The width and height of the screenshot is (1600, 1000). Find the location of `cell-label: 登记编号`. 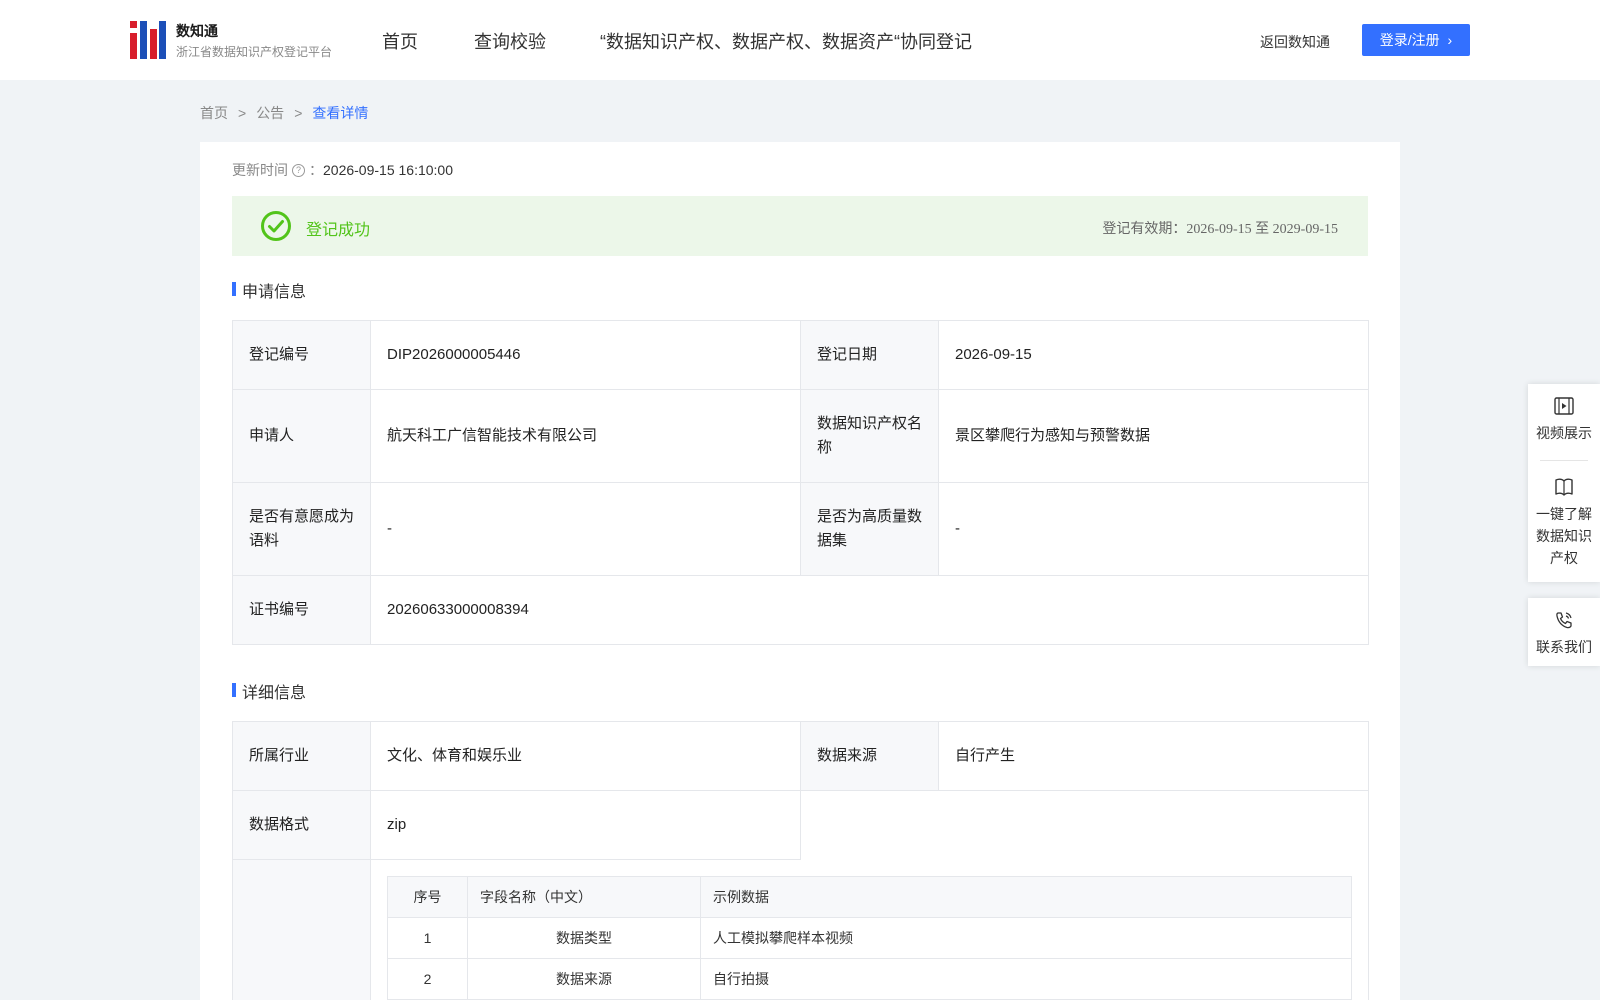

cell-label: 登记编号 is located at coordinates (301, 355).